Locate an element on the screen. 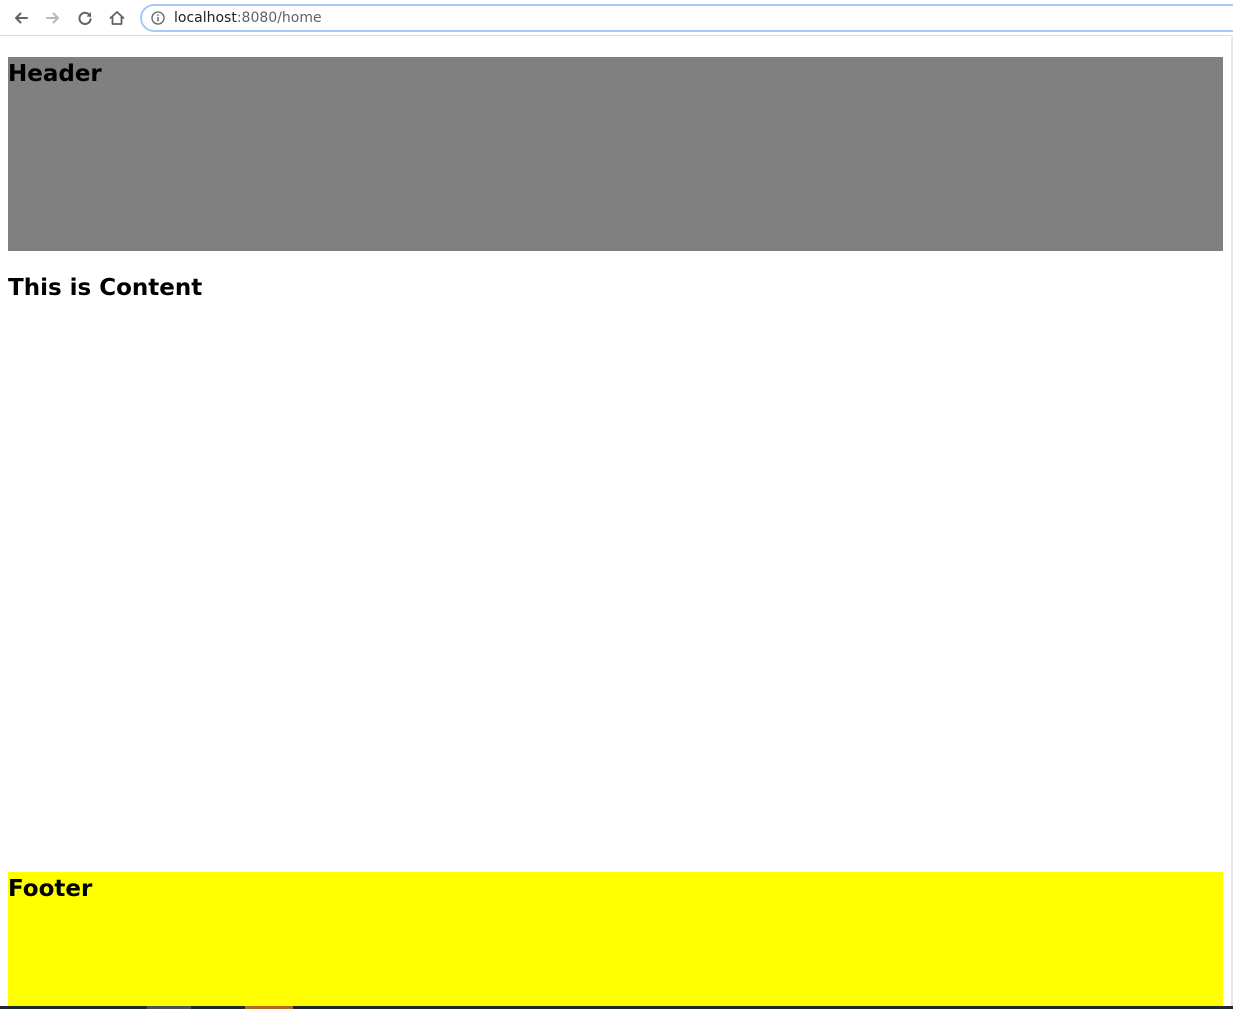 This screenshot has height=1009, width=1233. browser-toolbar: localhost:8080/home is located at coordinates (616, 18).